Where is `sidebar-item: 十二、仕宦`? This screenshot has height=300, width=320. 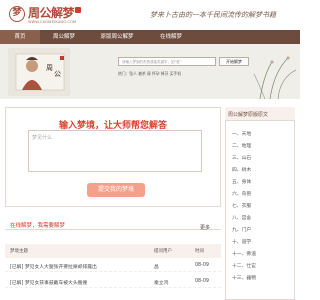
sidebar-item: 十二、仕宦 is located at coordinates (244, 265).